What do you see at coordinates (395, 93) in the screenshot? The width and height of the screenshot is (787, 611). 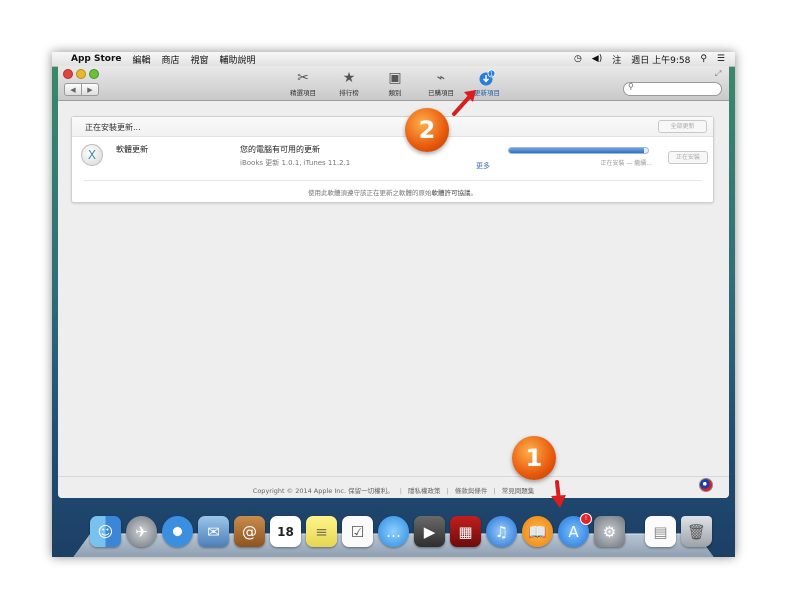 I see `tab-categories-label: 類別` at bounding box center [395, 93].